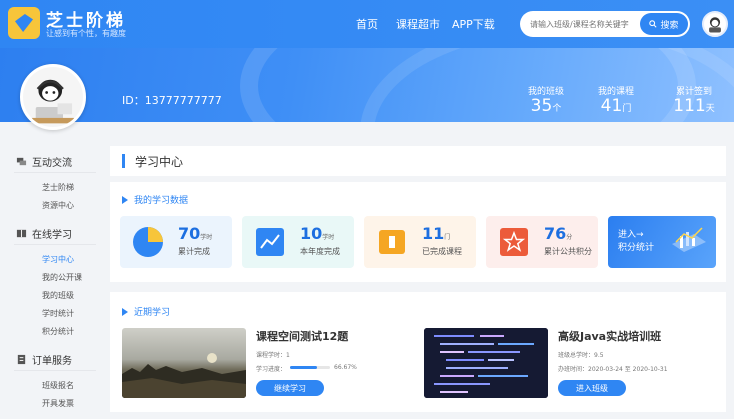  I want to click on course-hours: 课程学时：1, so click(273, 355).